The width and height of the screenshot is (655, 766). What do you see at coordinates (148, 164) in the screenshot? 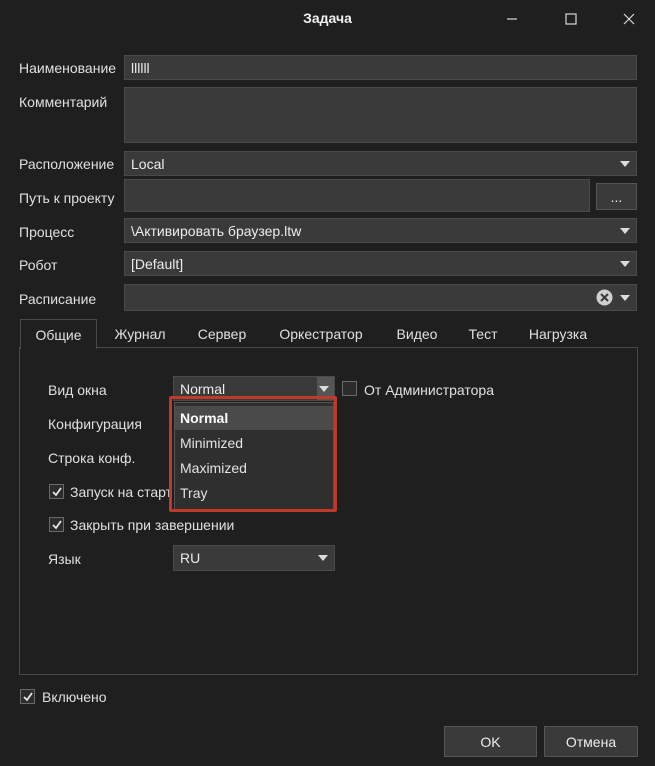
I see `location-value: Local` at bounding box center [148, 164].